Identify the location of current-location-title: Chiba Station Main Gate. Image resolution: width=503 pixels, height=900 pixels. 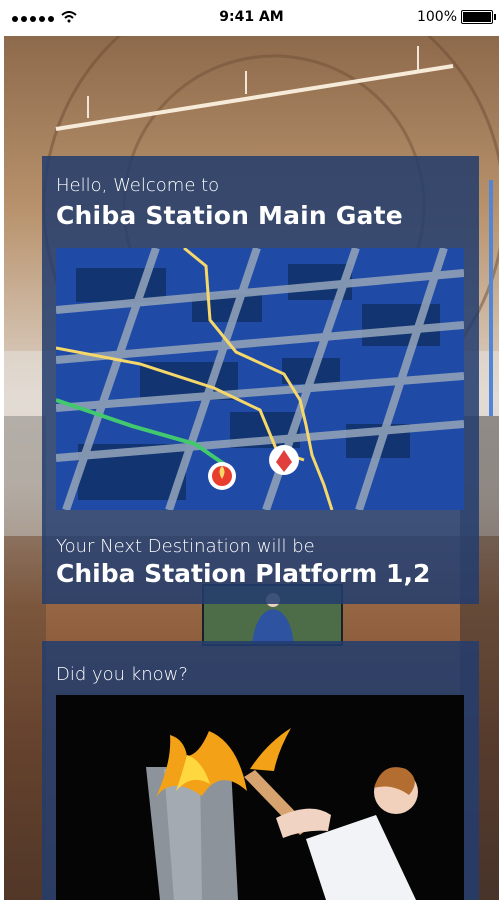
(229, 215).